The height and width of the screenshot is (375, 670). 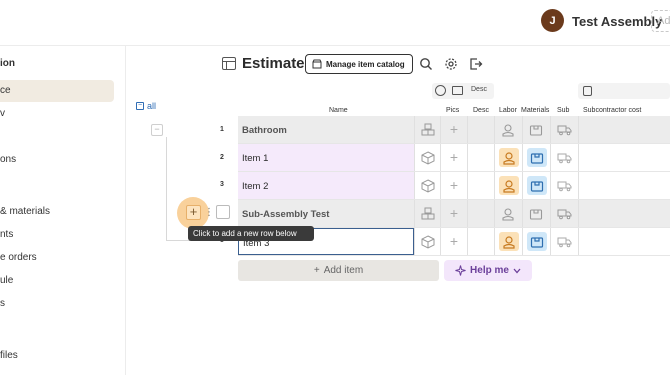 What do you see at coordinates (552, 20) in the screenshot?
I see `user-avatar: J` at bounding box center [552, 20].